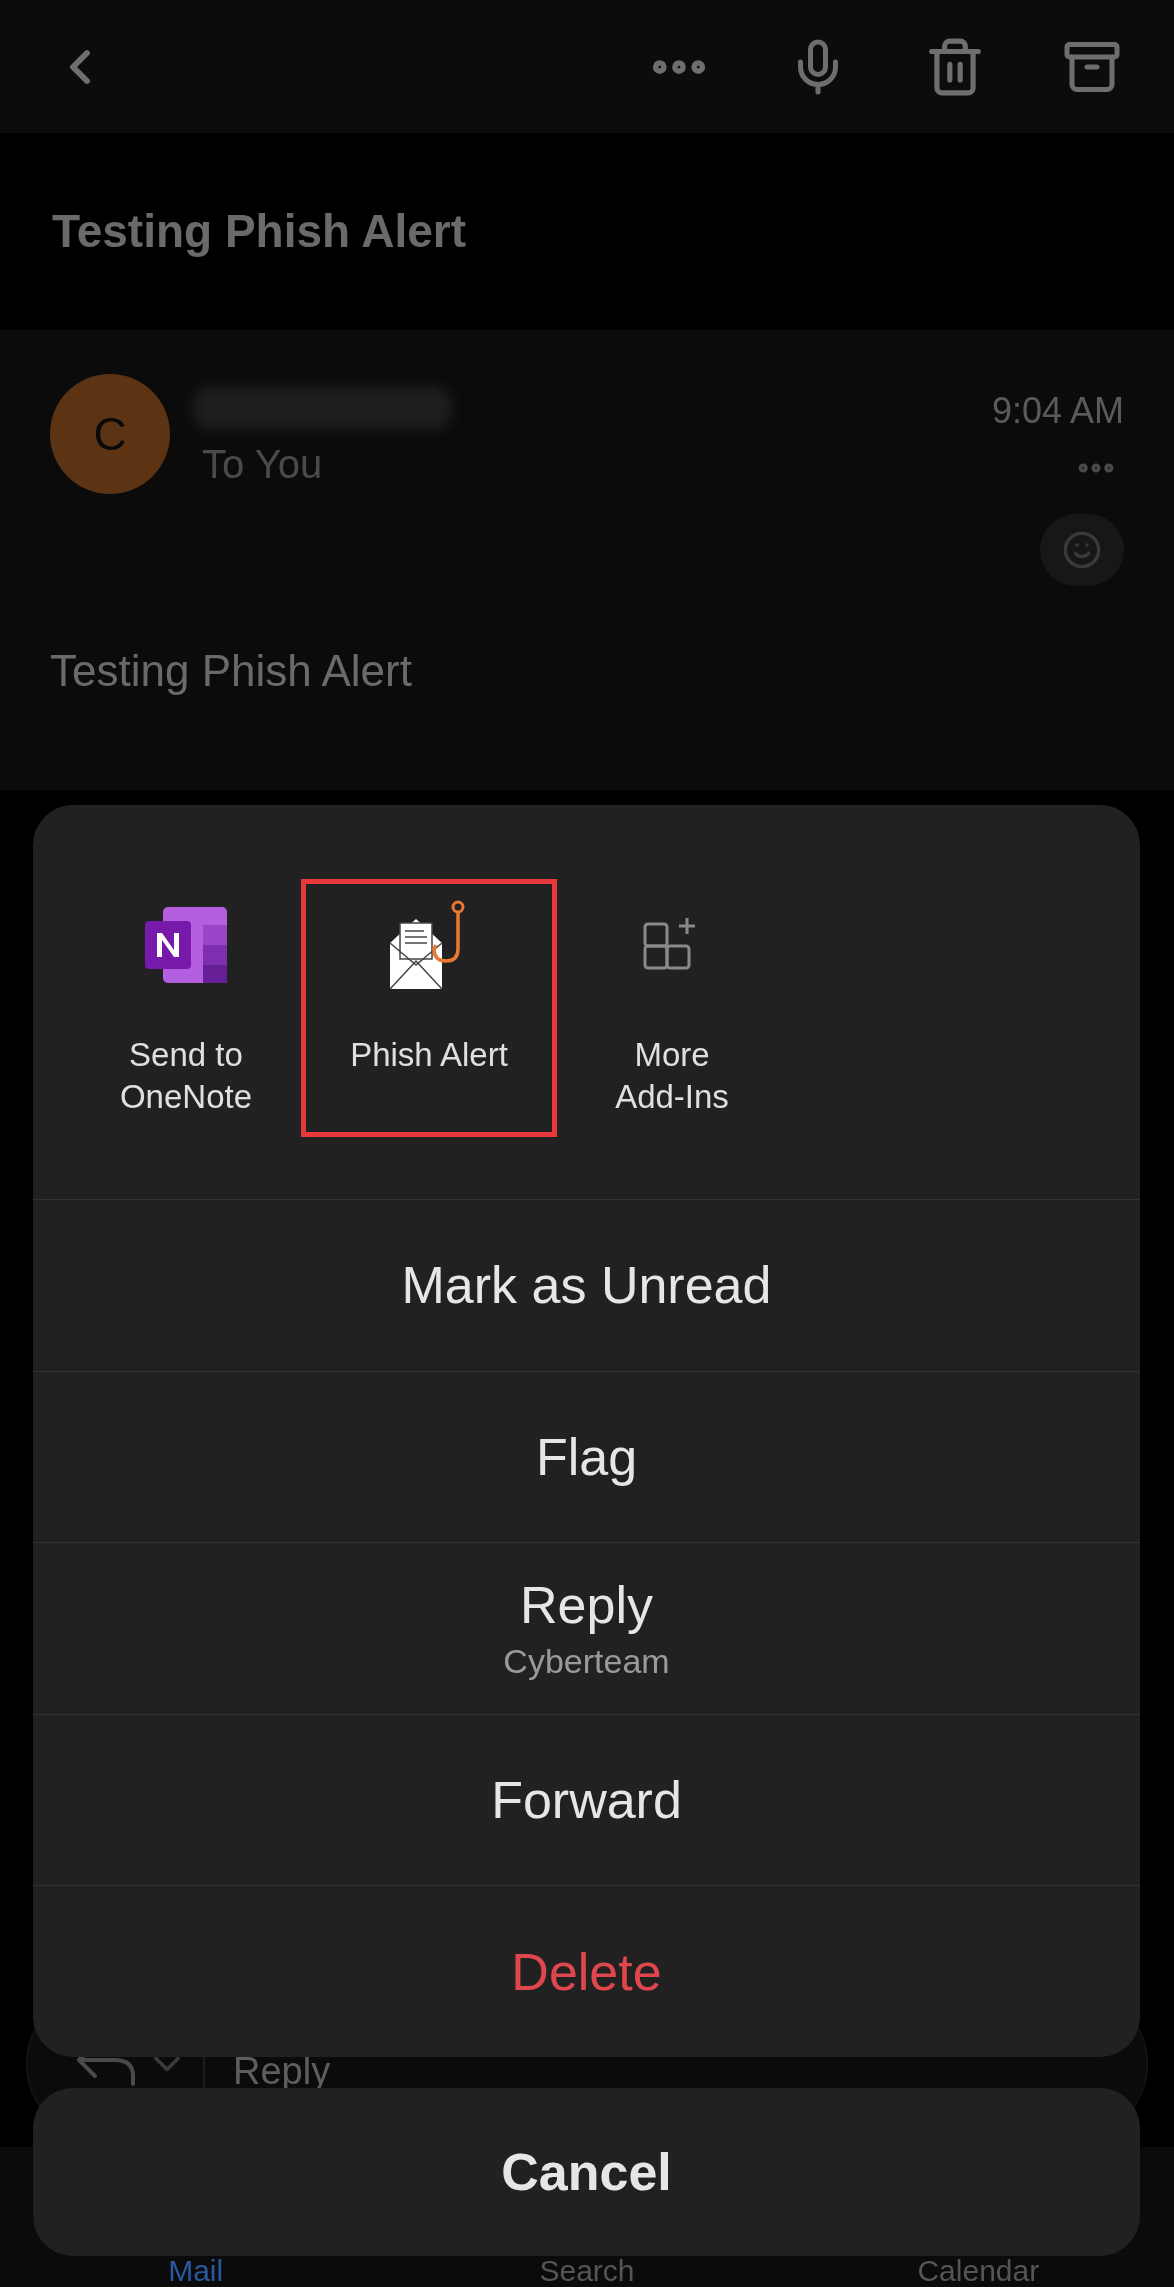 The height and width of the screenshot is (2287, 1174). I want to click on message-time: 9:04 AM, so click(1057, 411).